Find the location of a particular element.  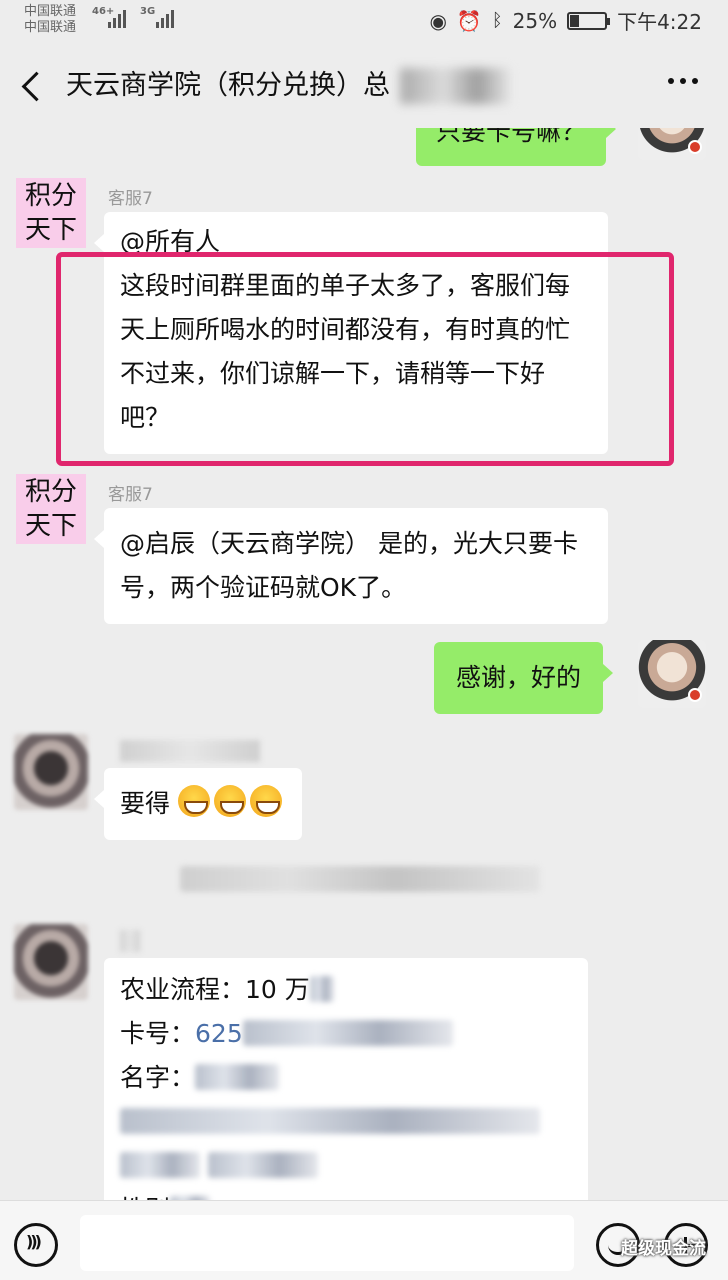

system-notice-redacted is located at coordinates (360, 879).